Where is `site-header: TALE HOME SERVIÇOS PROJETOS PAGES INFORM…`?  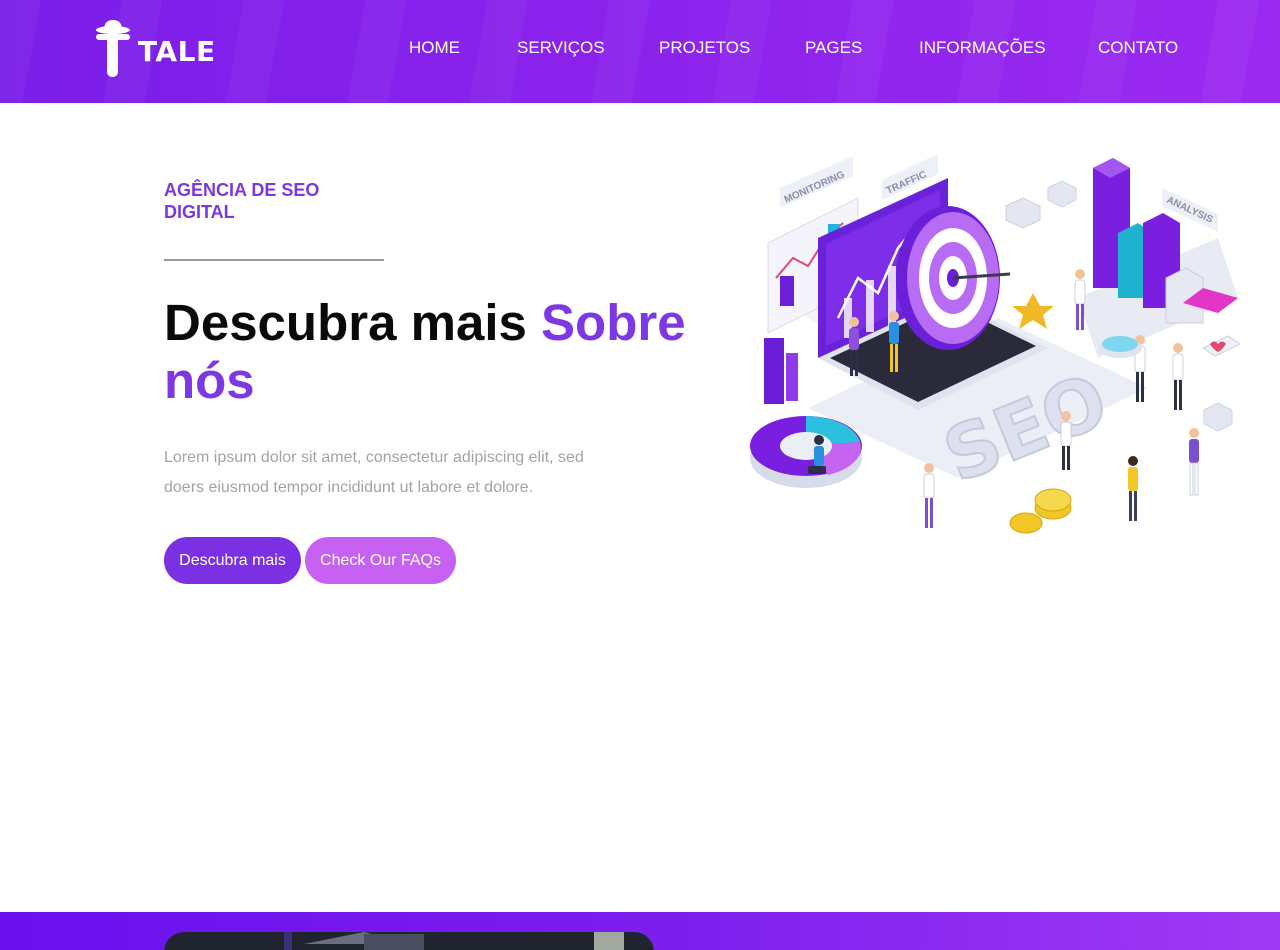 site-header: TALE HOME SERVIÇOS PROJETOS PAGES INFORM… is located at coordinates (640, 51).